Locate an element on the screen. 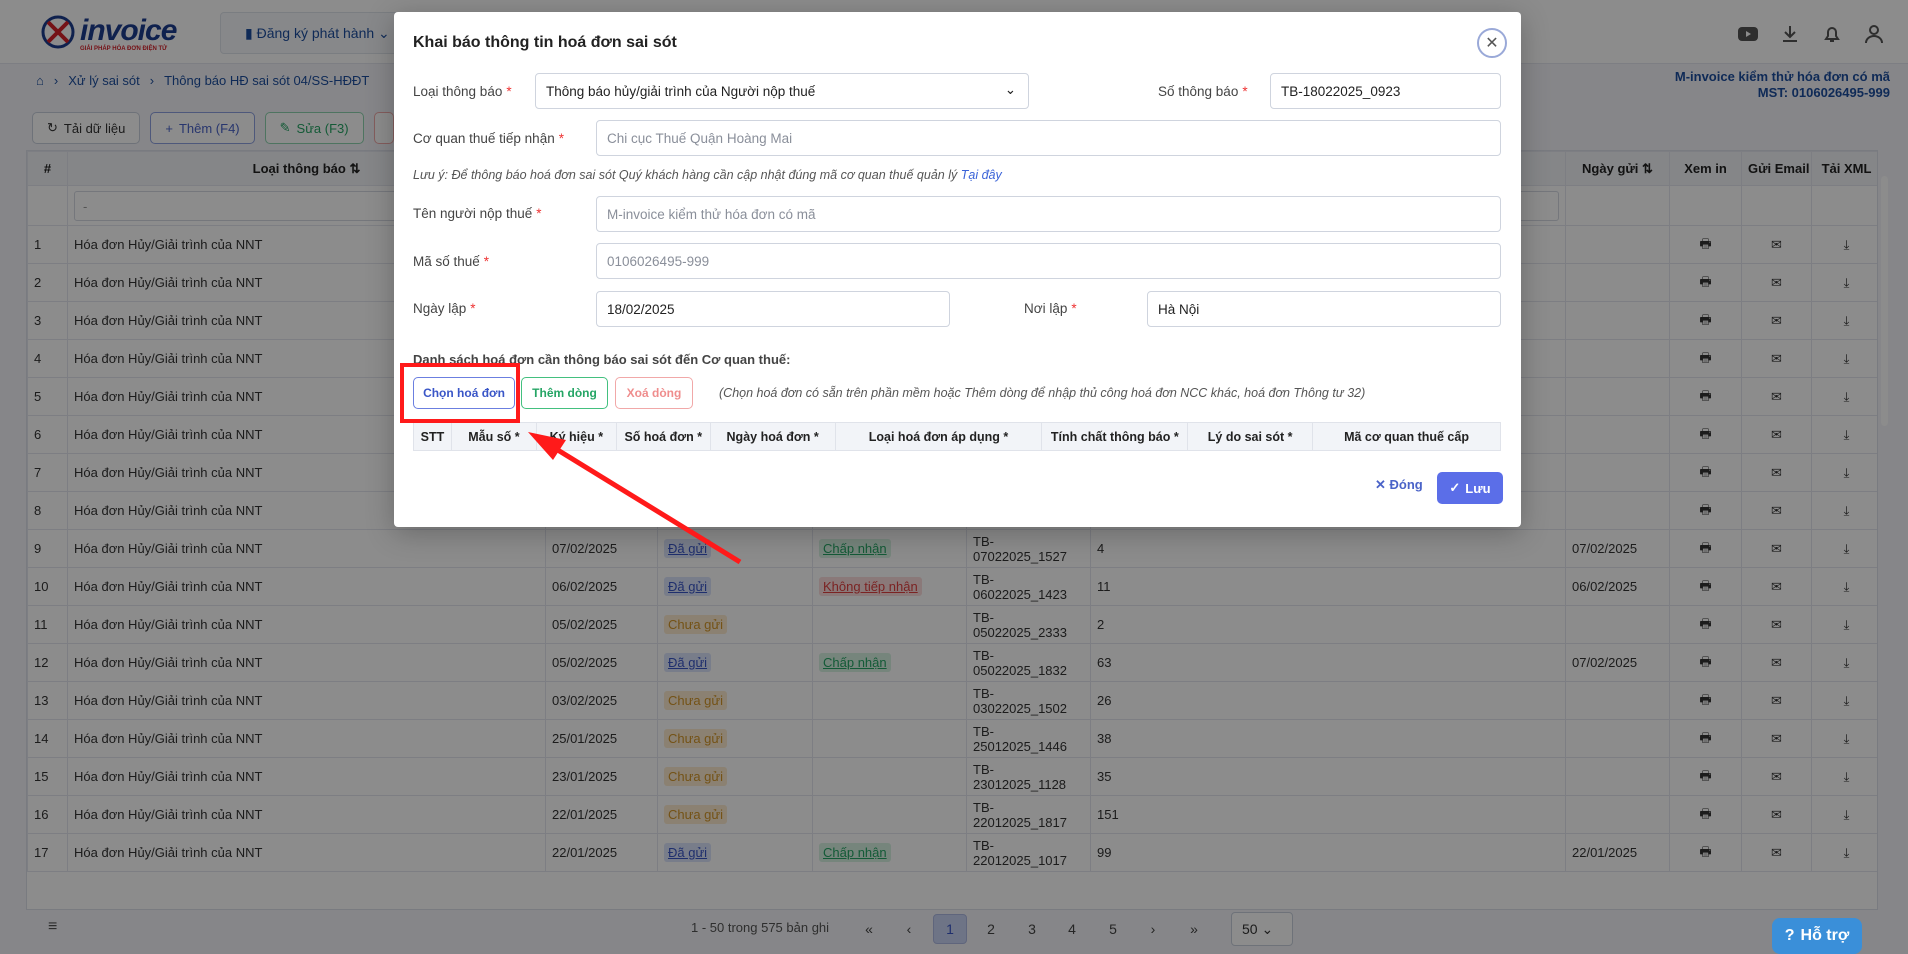 This screenshot has width=1908, height=954. help-label: Hỗ trợ is located at coordinates (1825, 935).